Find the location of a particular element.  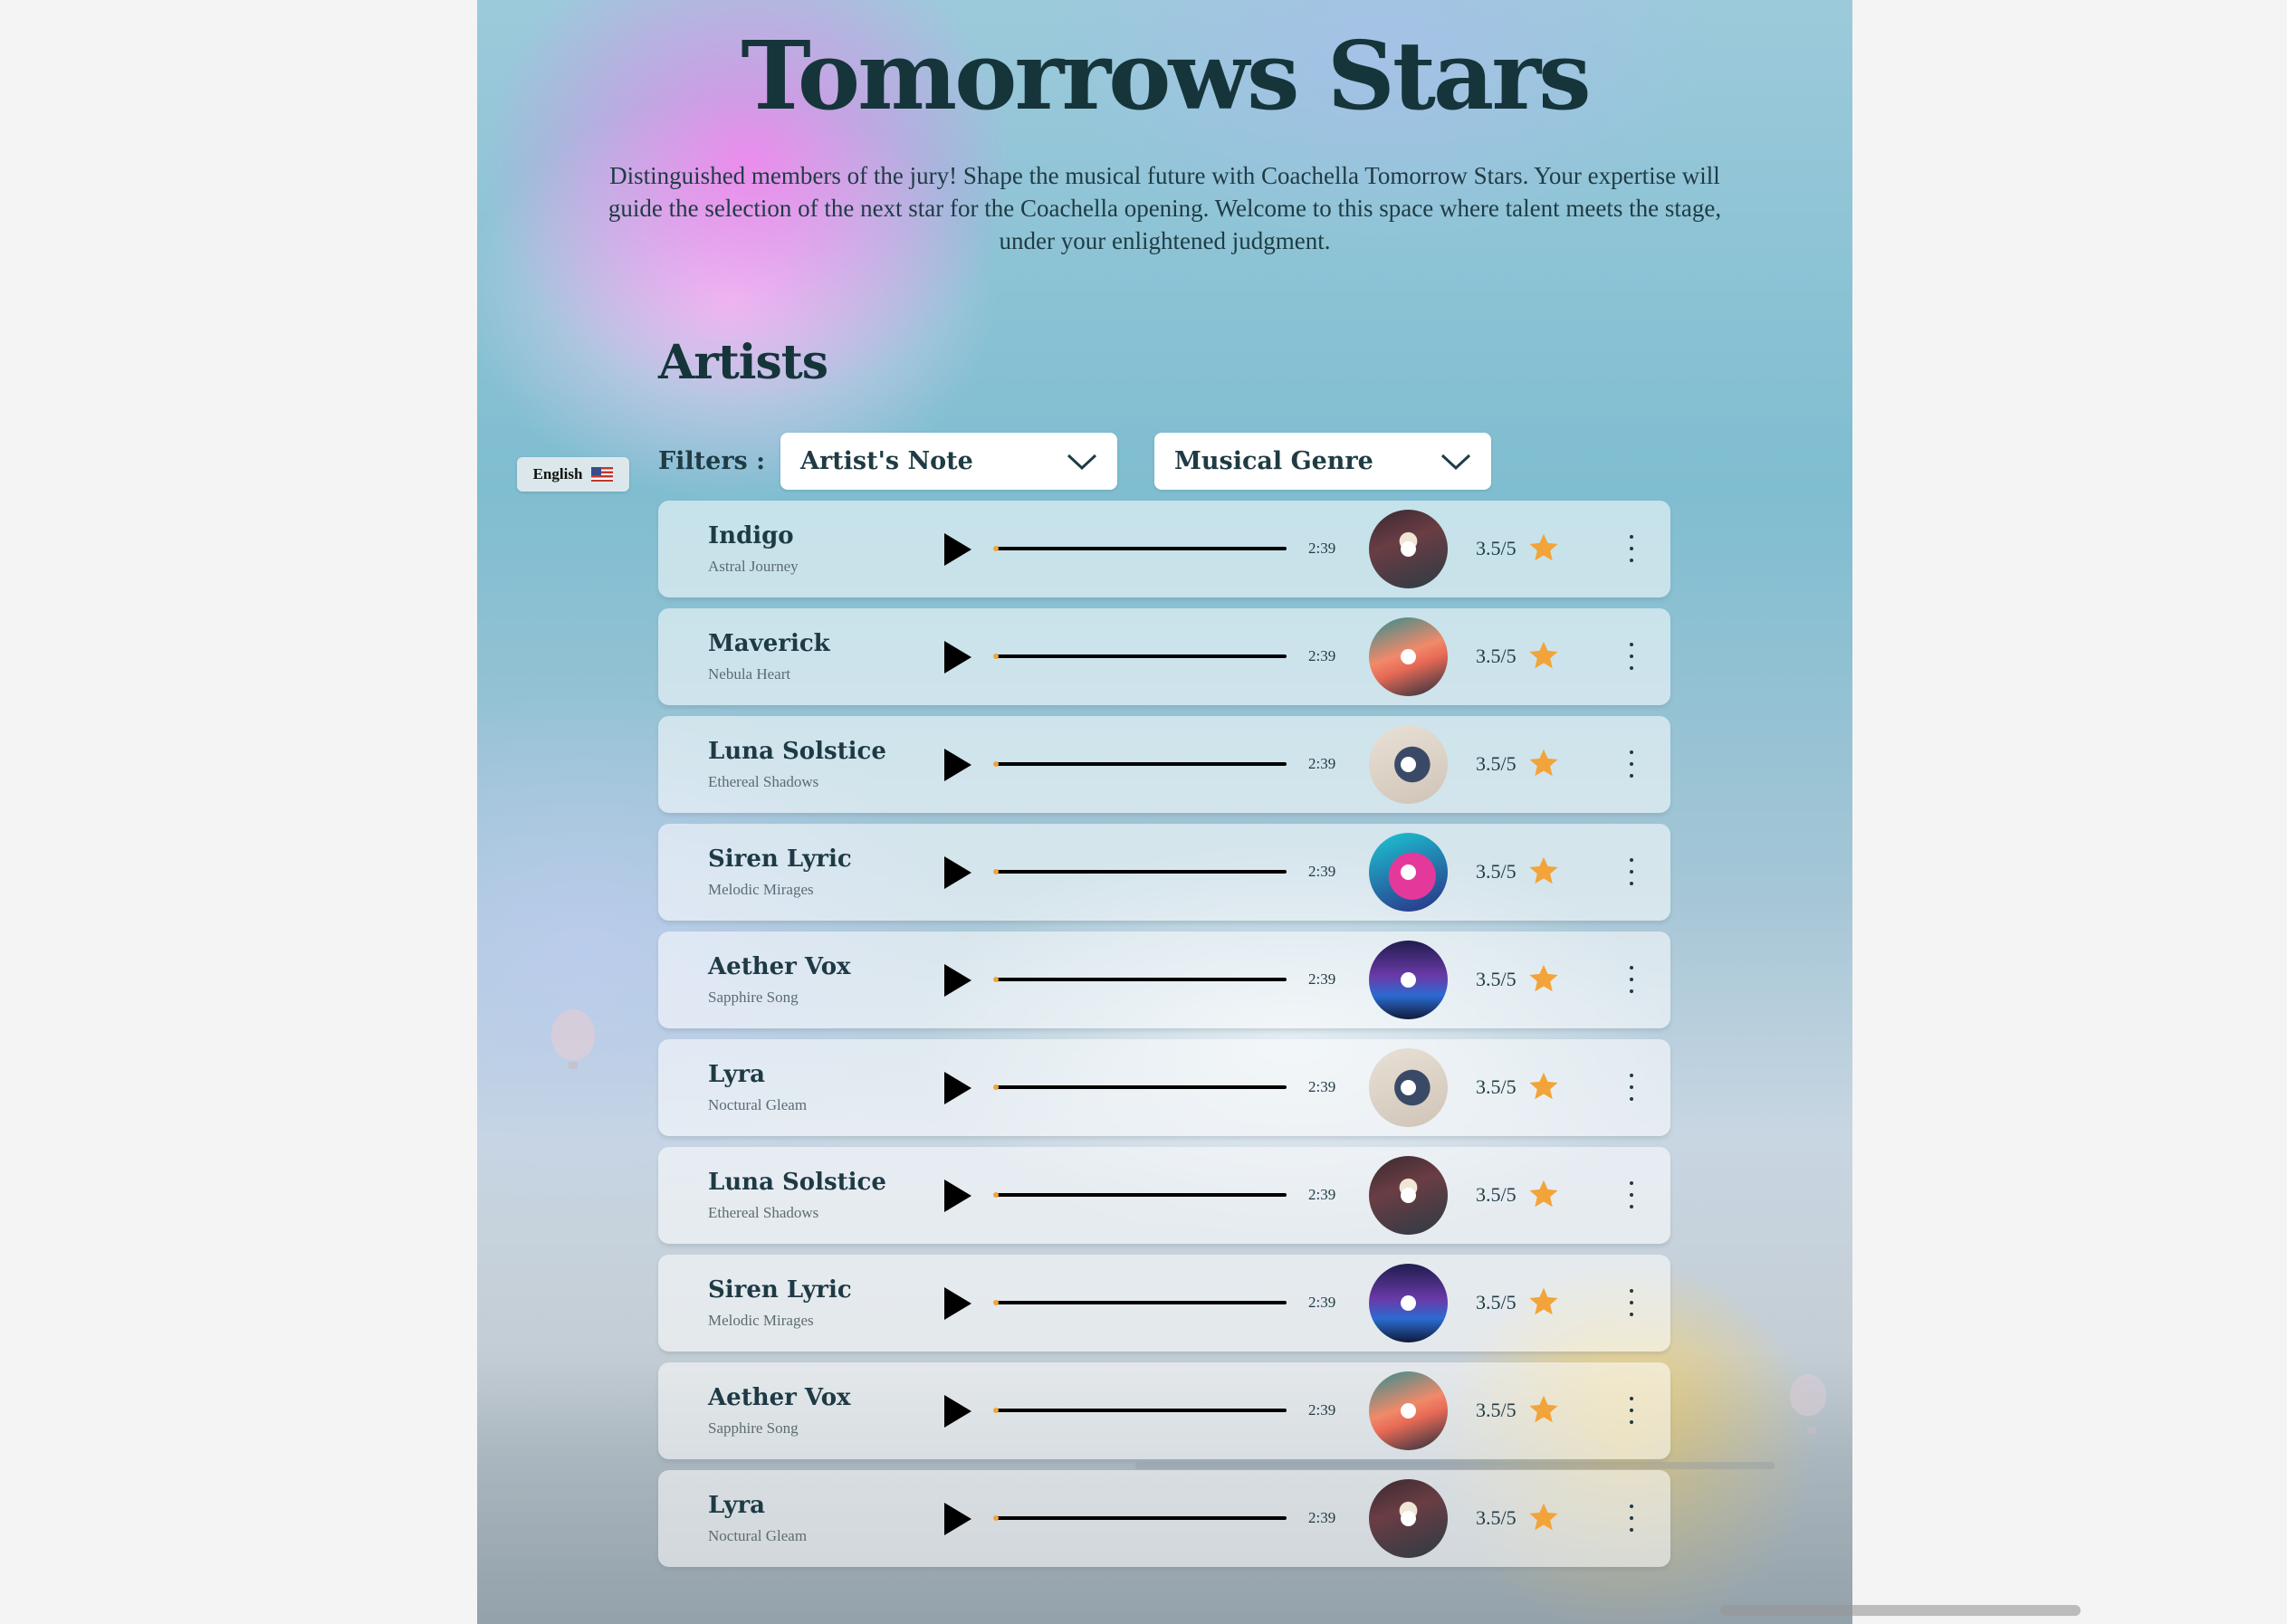

section-title: Artists is located at coordinates (743, 362).